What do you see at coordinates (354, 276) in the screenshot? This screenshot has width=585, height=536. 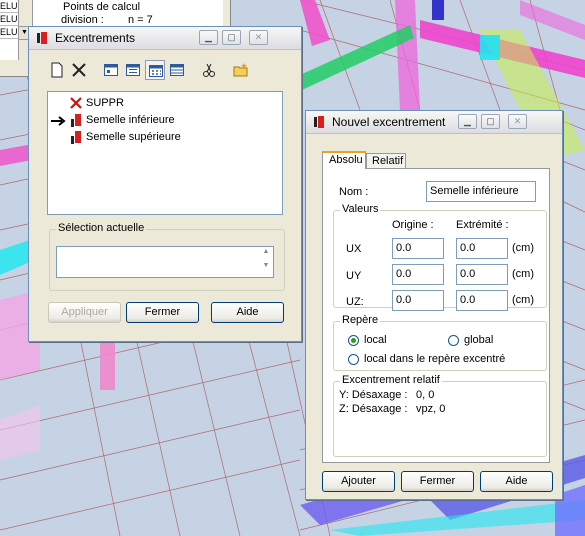 I see `uy-label: UY` at bounding box center [354, 276].